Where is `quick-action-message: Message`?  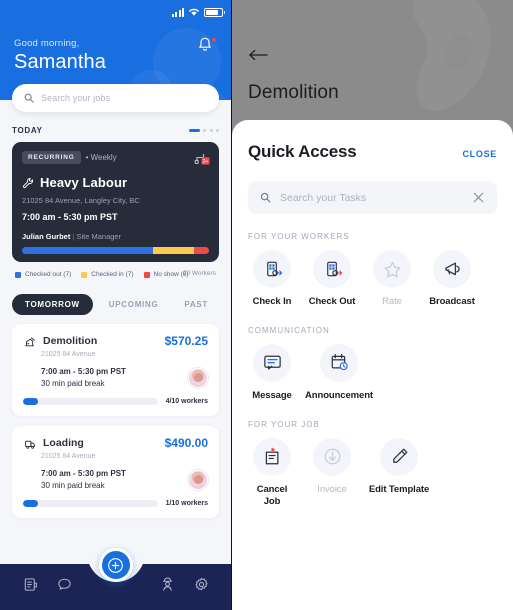
quick-action-message: Message is located at coordinates (272, 372).